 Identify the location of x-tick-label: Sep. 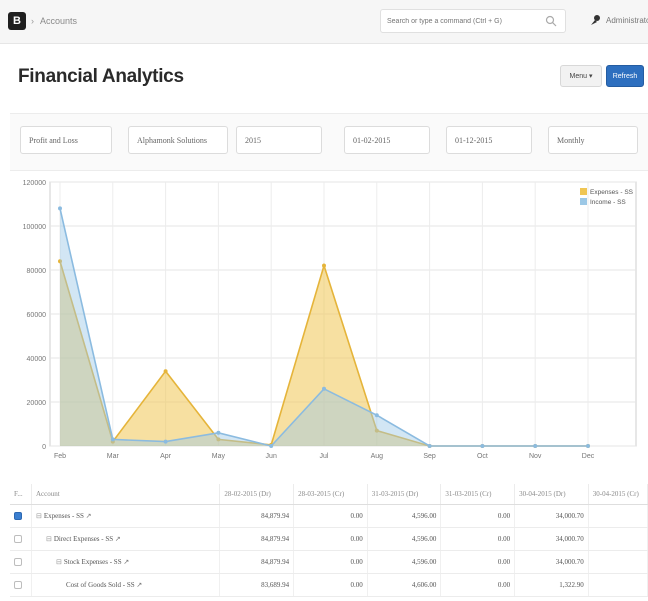
(429, 456).